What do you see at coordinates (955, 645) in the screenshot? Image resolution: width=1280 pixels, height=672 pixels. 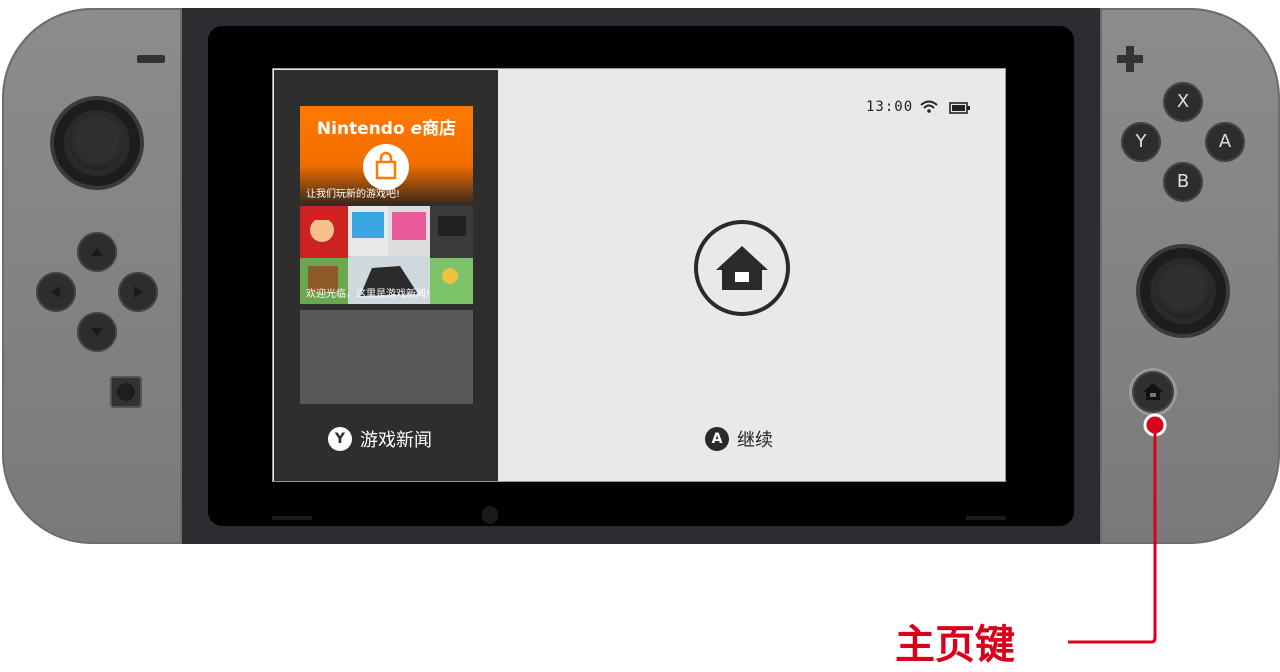 I see `home-button-callout-label: 主页键` at bounding box center [955, 645].